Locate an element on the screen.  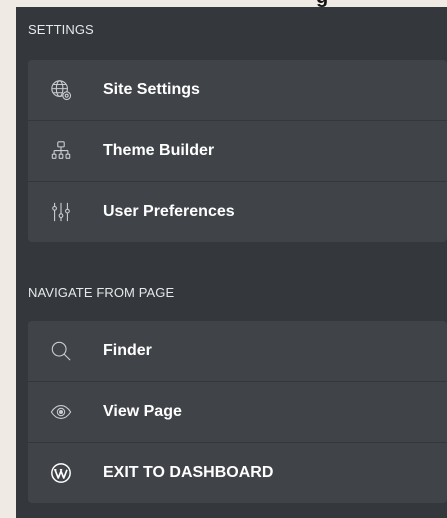
menu-item-theme-builder: Theme Builder is located at coordinates (237, 150).